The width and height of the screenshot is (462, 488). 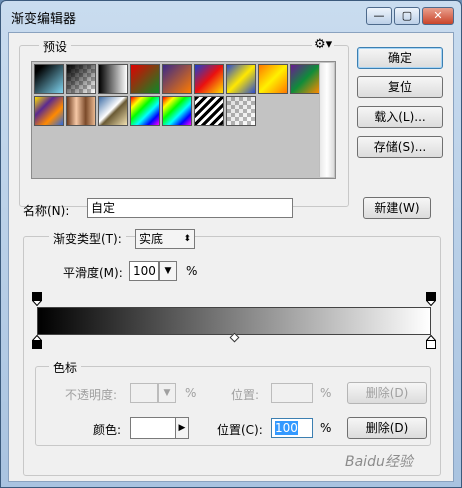 I want to click on stops-label: 色标, so click(x=65, y=367).